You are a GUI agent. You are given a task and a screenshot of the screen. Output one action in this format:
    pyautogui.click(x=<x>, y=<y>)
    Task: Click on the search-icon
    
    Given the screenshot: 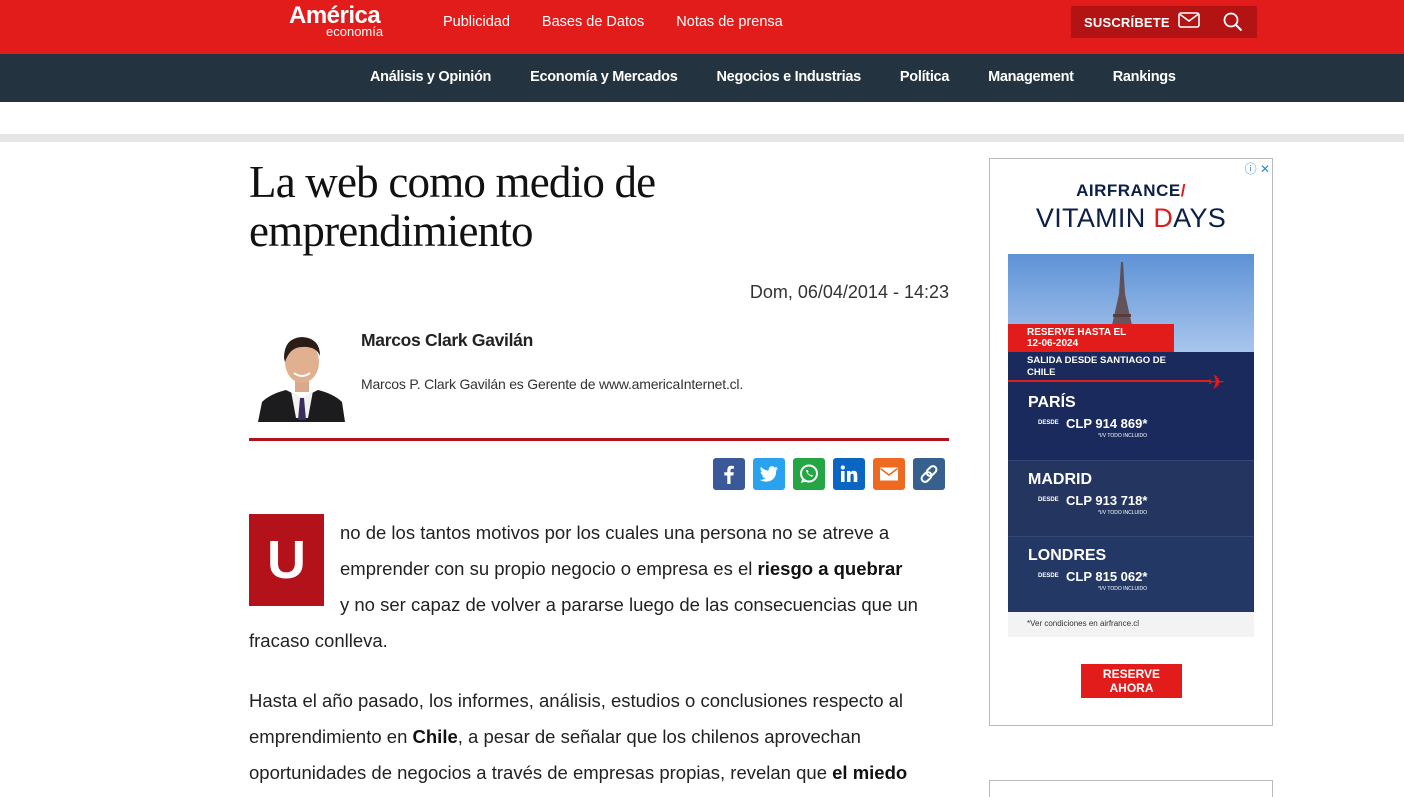 What is the action you would take?
    pyautogui.click(x=1233, y=24)
    